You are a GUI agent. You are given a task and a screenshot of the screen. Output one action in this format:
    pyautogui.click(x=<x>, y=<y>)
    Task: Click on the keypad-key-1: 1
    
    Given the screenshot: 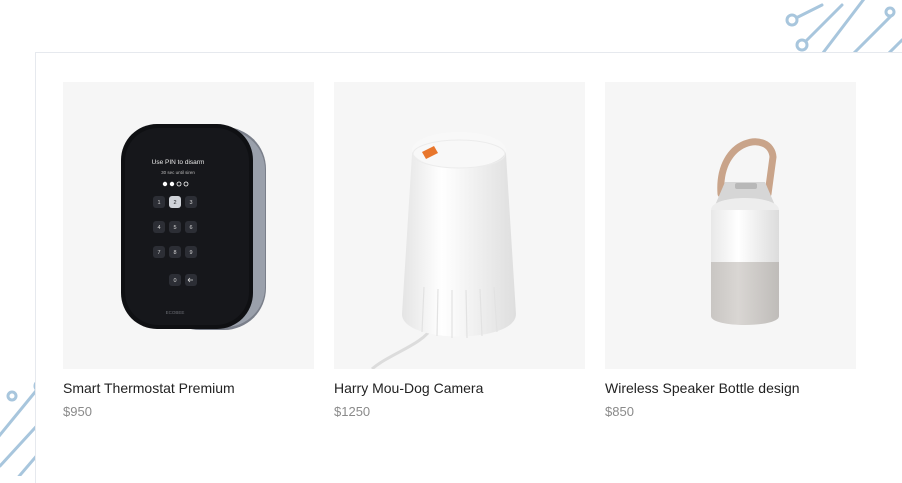 What is the action you would take?
    pyautogui.click(x=158, y=203)
    